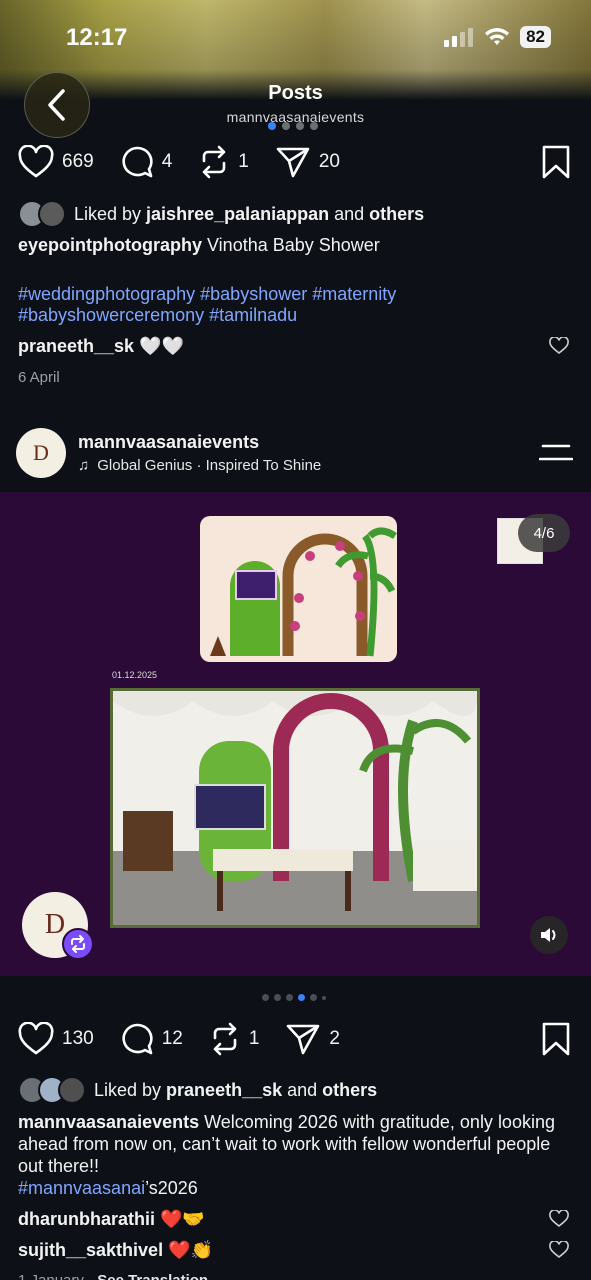 Image resolution: width=591 pixels, height=1280 pixels. What do you see at coordinates (334, 1038) in the screenshot?
I see `post2-share-count: 2` at bounding box center [334, 1038].